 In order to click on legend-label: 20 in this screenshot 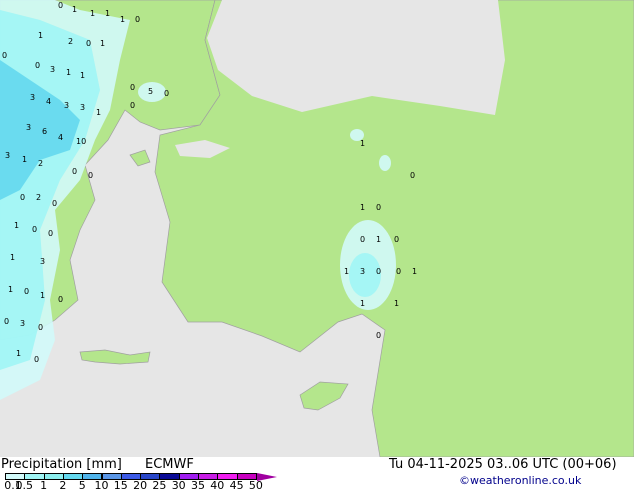, I will do `click(140, 485)`.